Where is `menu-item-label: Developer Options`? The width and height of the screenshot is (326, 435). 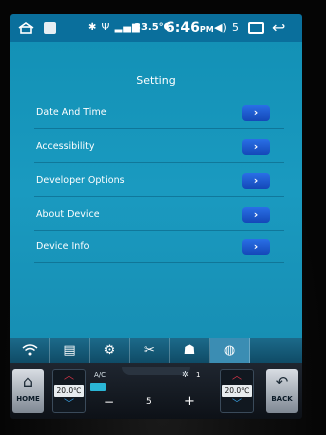
menu-item-label: Developer Options is located at coordinates (80, 180).